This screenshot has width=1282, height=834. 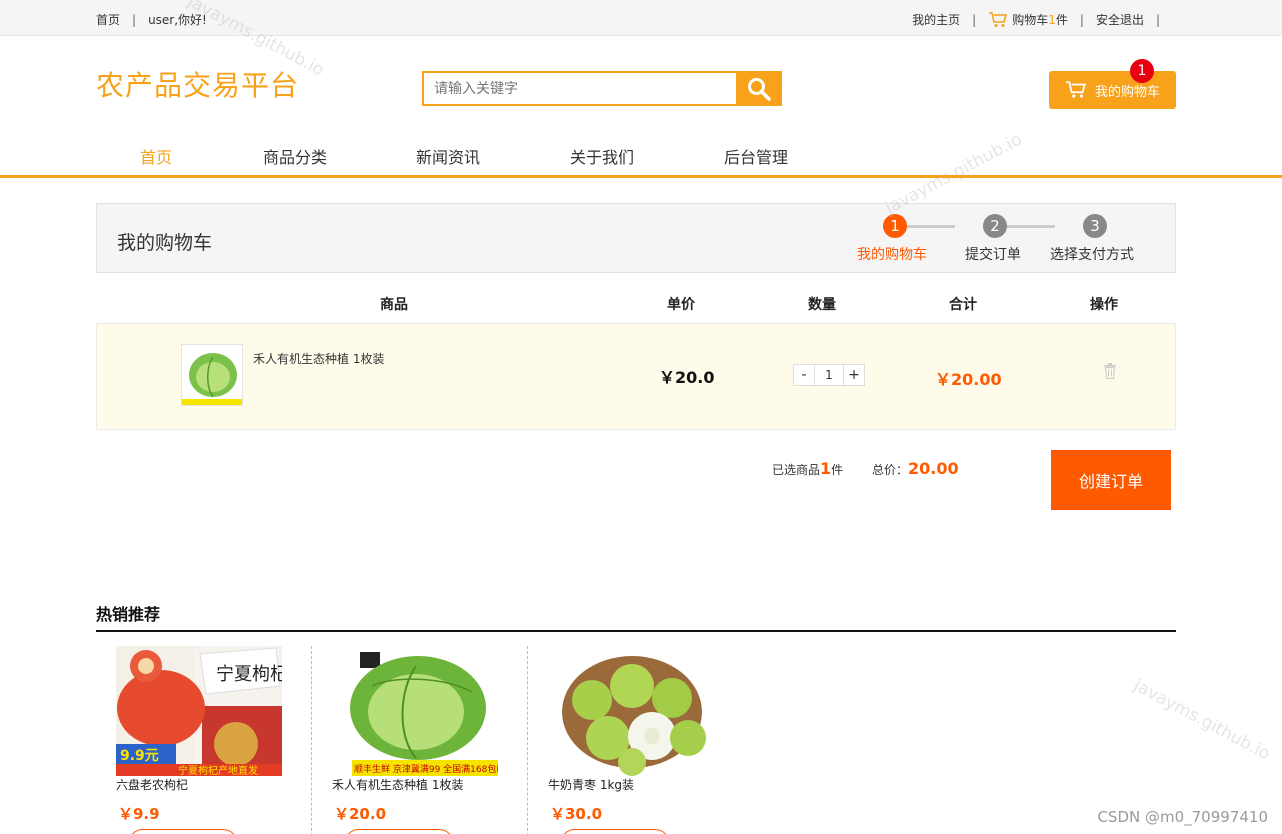 What do you see at coordinates (1182, 817) in the screenshot?
I see `csdn-footer-mark: CSDN @m0_70997410` at bounding box center [1182, 817].